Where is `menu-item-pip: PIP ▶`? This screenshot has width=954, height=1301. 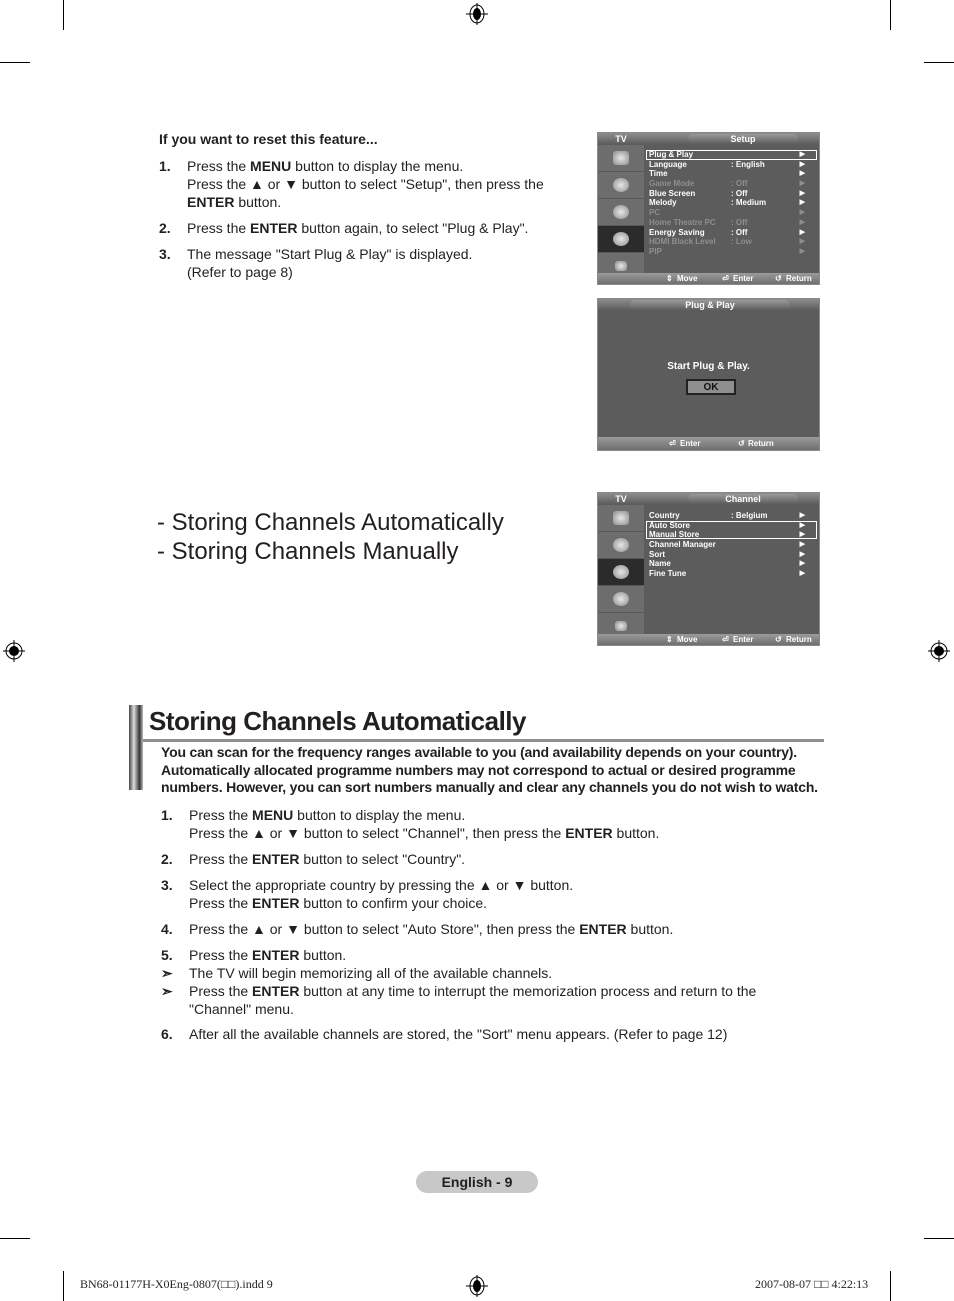 menu-item-pip: PIP ▶ is located at coordinates (727, 251).